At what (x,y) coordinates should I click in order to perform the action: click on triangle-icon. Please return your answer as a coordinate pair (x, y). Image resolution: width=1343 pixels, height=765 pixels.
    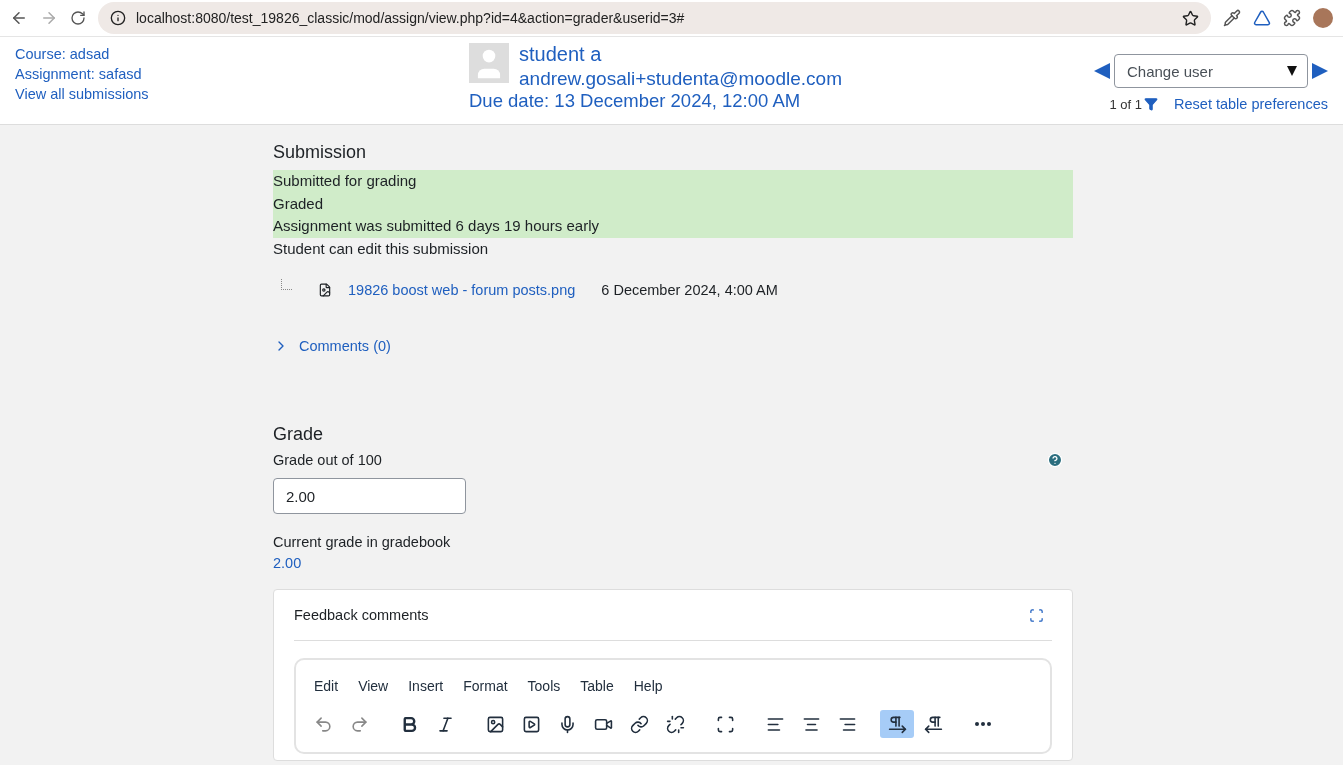
    Looking at the image, I should click on (1262, 18).